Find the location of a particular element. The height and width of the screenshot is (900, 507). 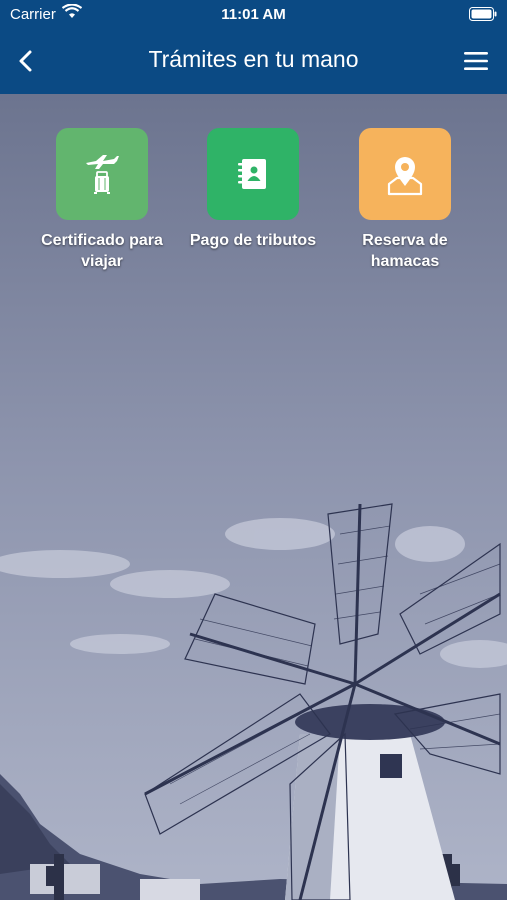

hamburger-menu-icon is located at coordinates (476, 61).